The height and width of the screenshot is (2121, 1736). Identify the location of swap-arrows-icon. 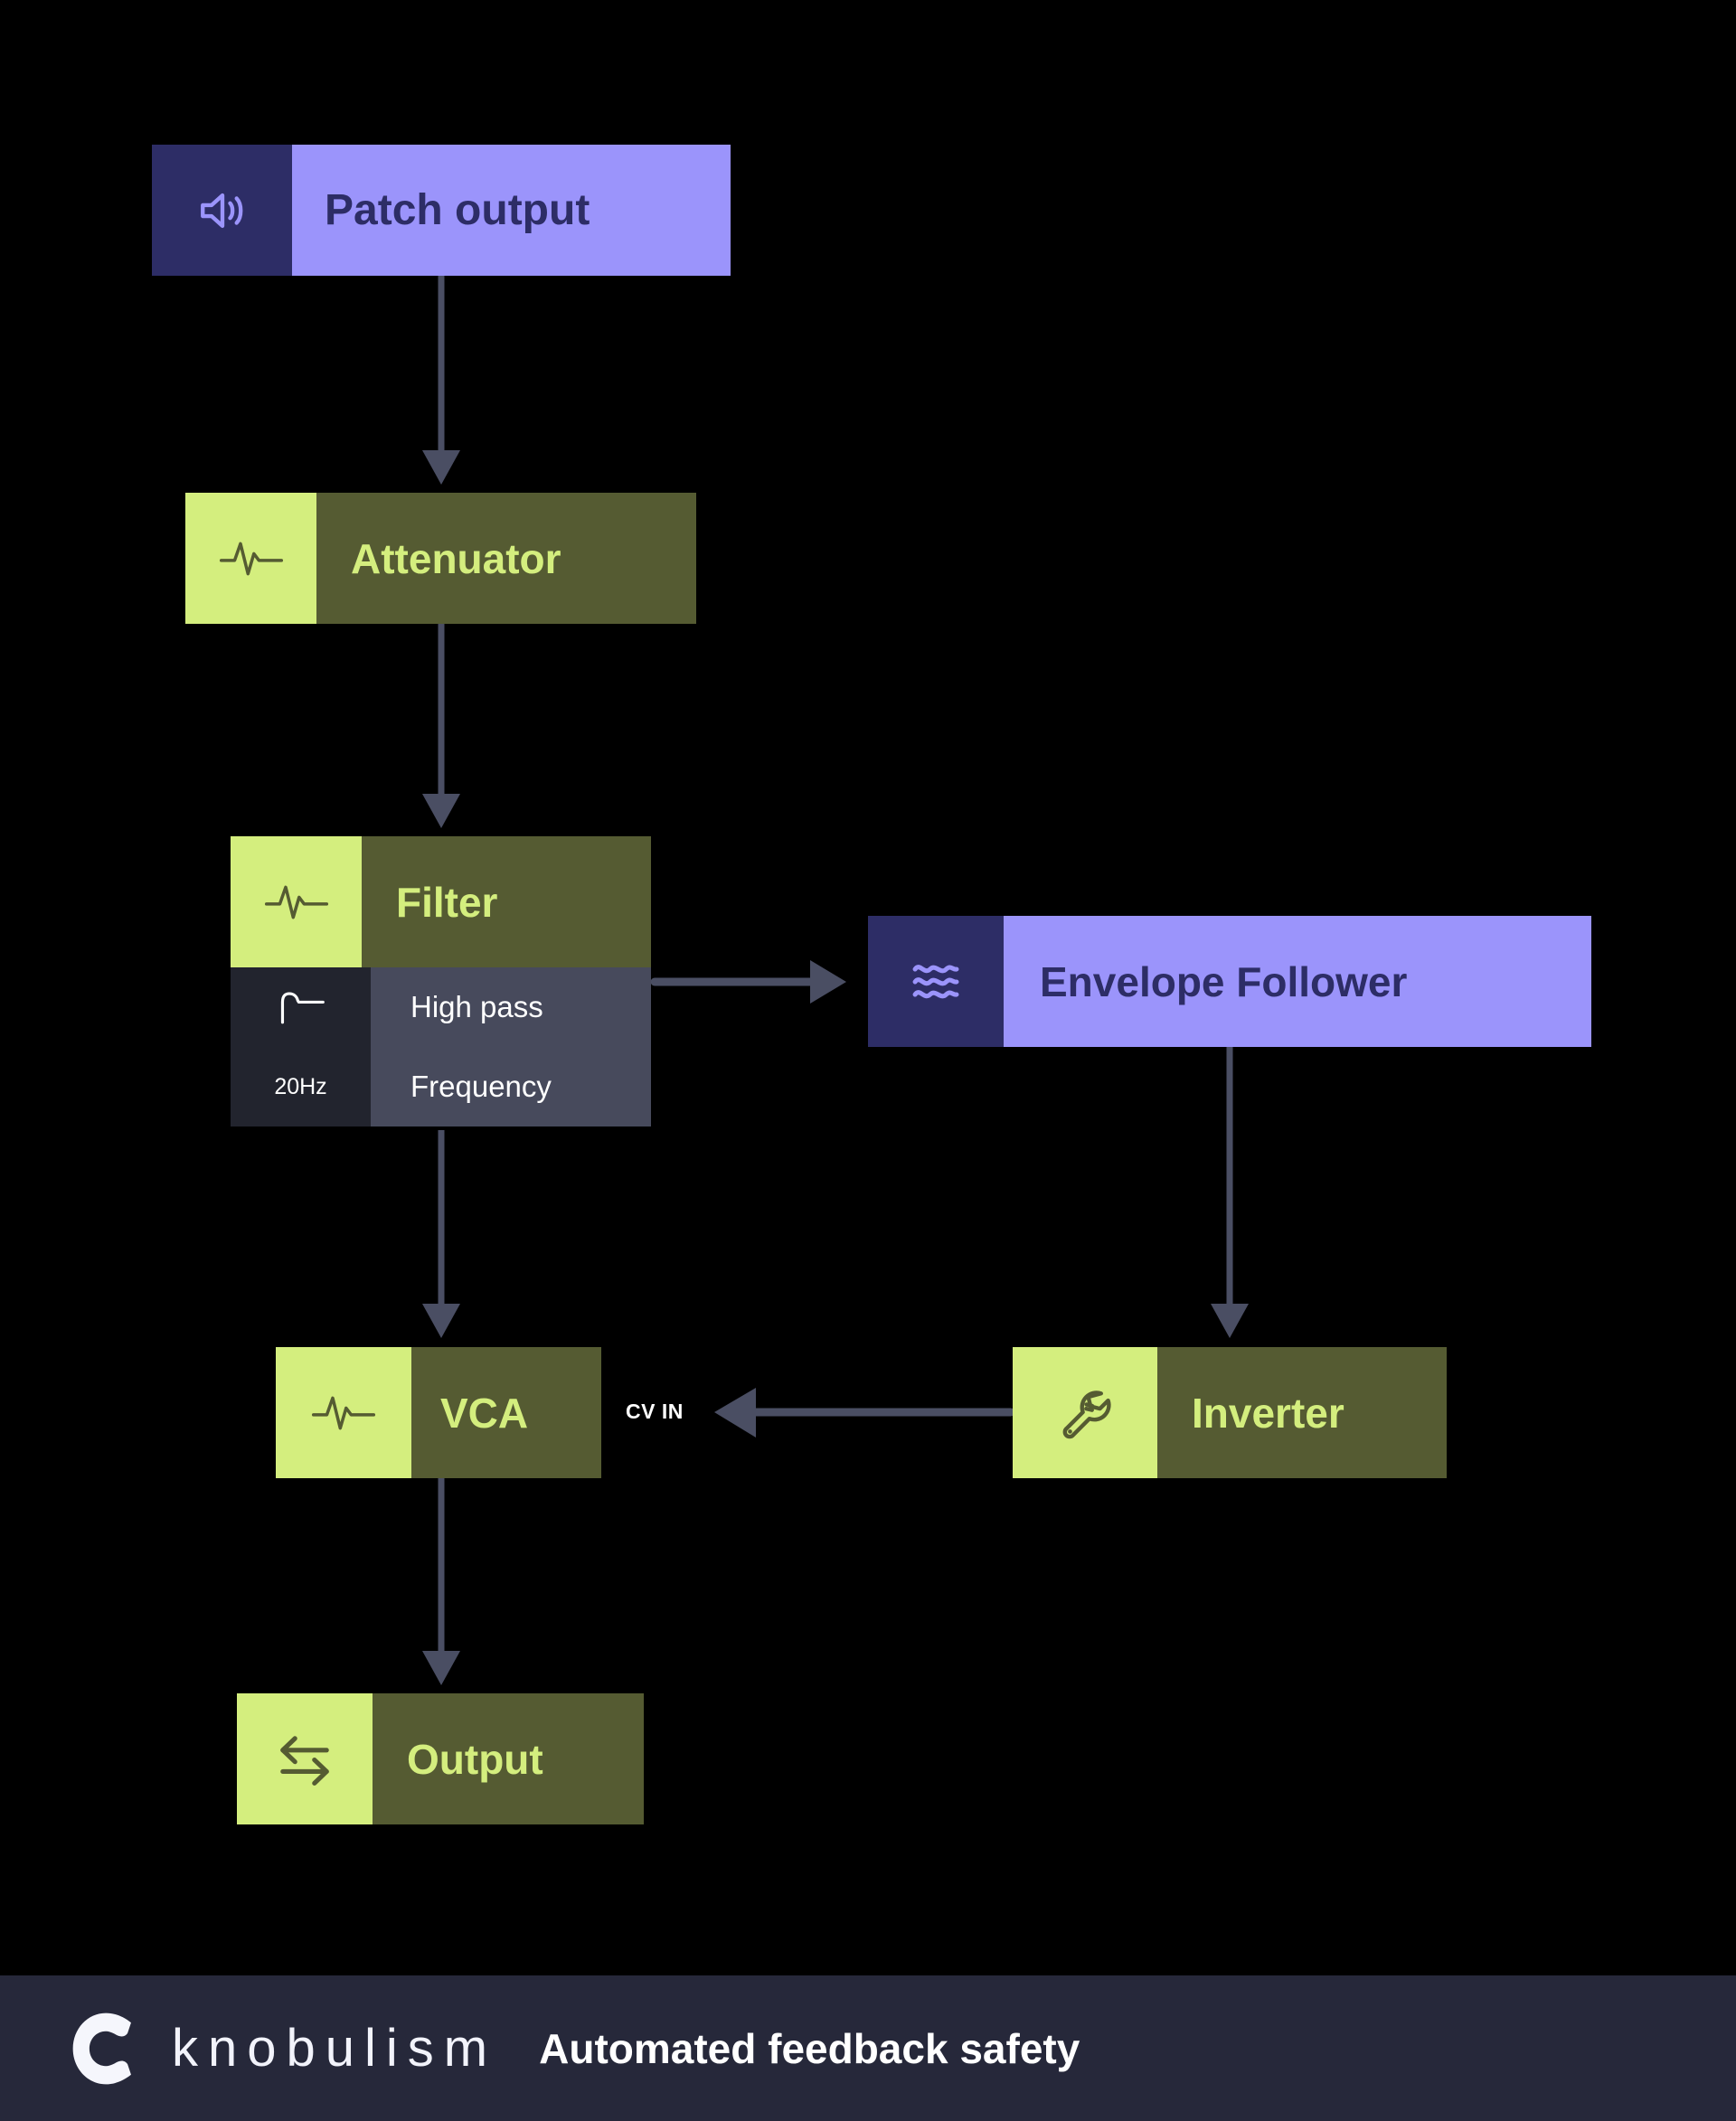
(305, 1758).